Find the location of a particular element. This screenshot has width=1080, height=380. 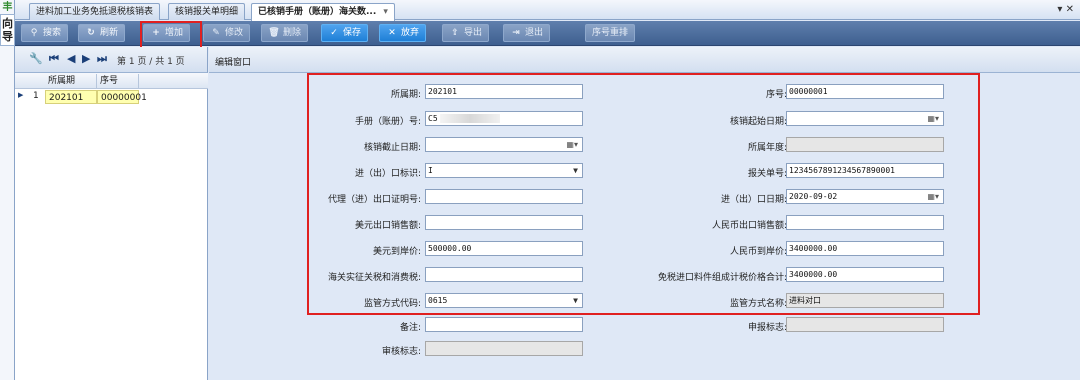

editor-title: 编辑窗口 is located at coordinates (233, 63).